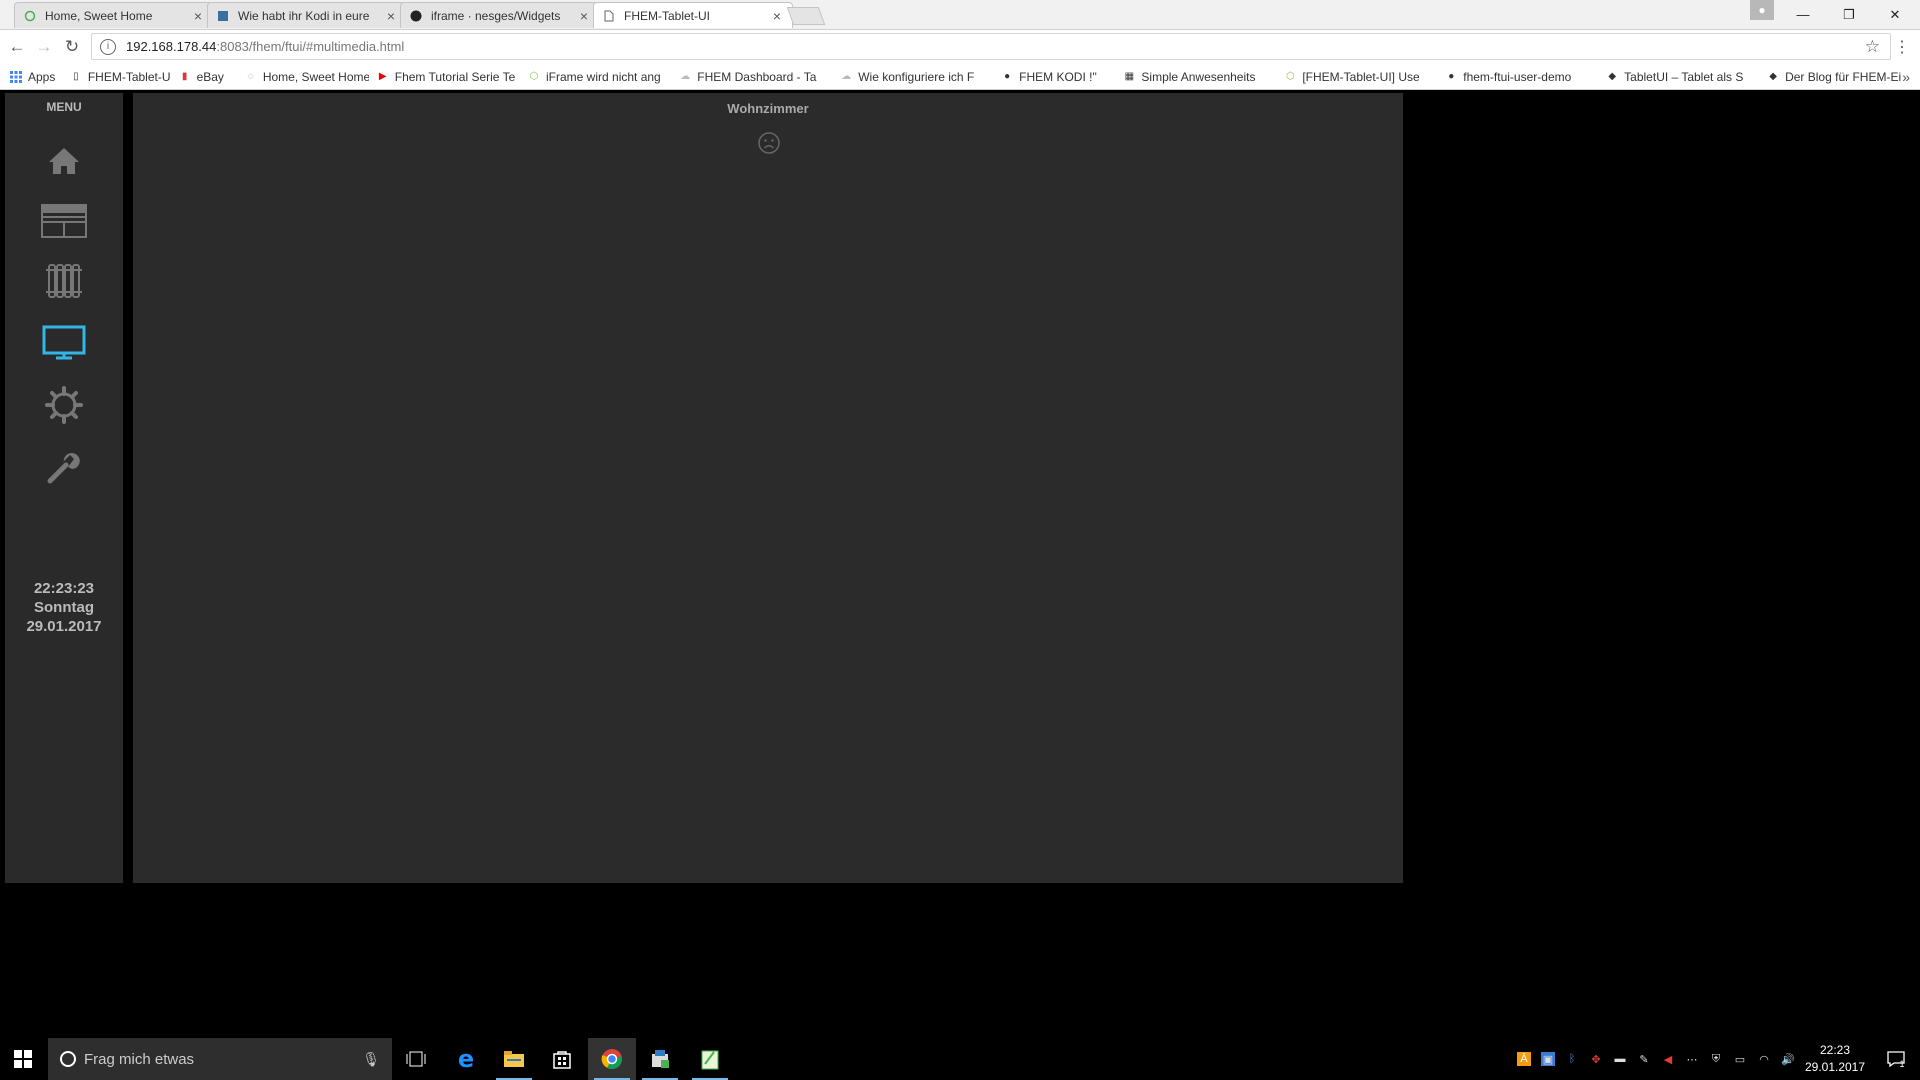 The height and width of the screenshot is (1080, 1920). What do you see at coordinates (1716, 1059) in the screenshot?
I see `shield-icon: ⛨` at bounding box center [1716, 1059].